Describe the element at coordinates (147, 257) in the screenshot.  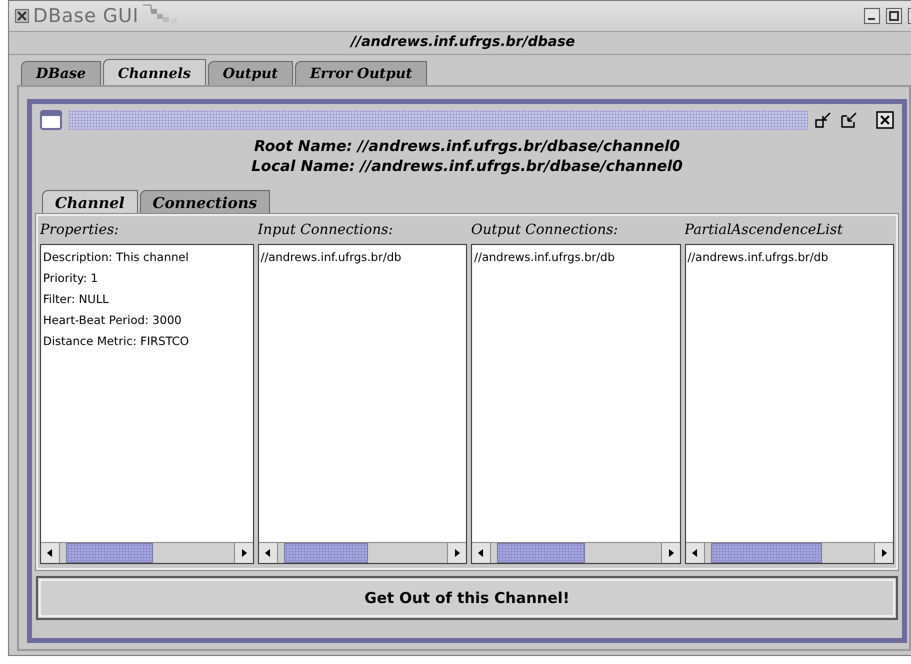
I see `list-item: Description: This channel` at that location.